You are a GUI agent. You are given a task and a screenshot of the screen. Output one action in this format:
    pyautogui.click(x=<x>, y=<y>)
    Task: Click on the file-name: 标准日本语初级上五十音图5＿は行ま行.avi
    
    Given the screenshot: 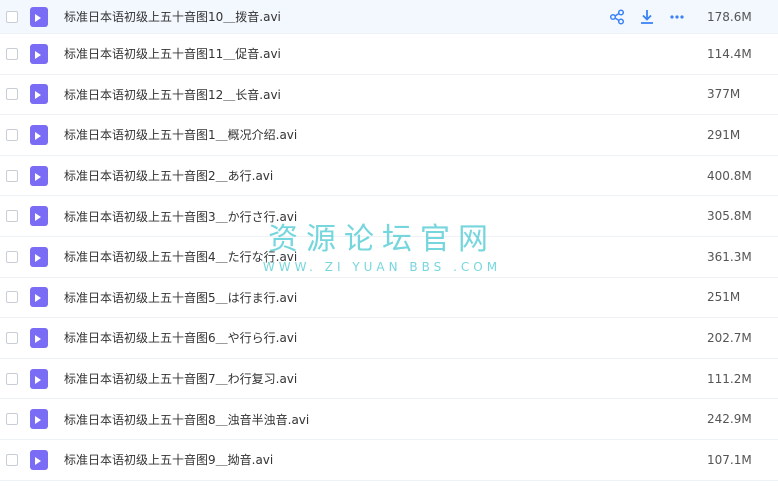 What is the action you would take?
    pyautogui.click(x=180, y=297)
    